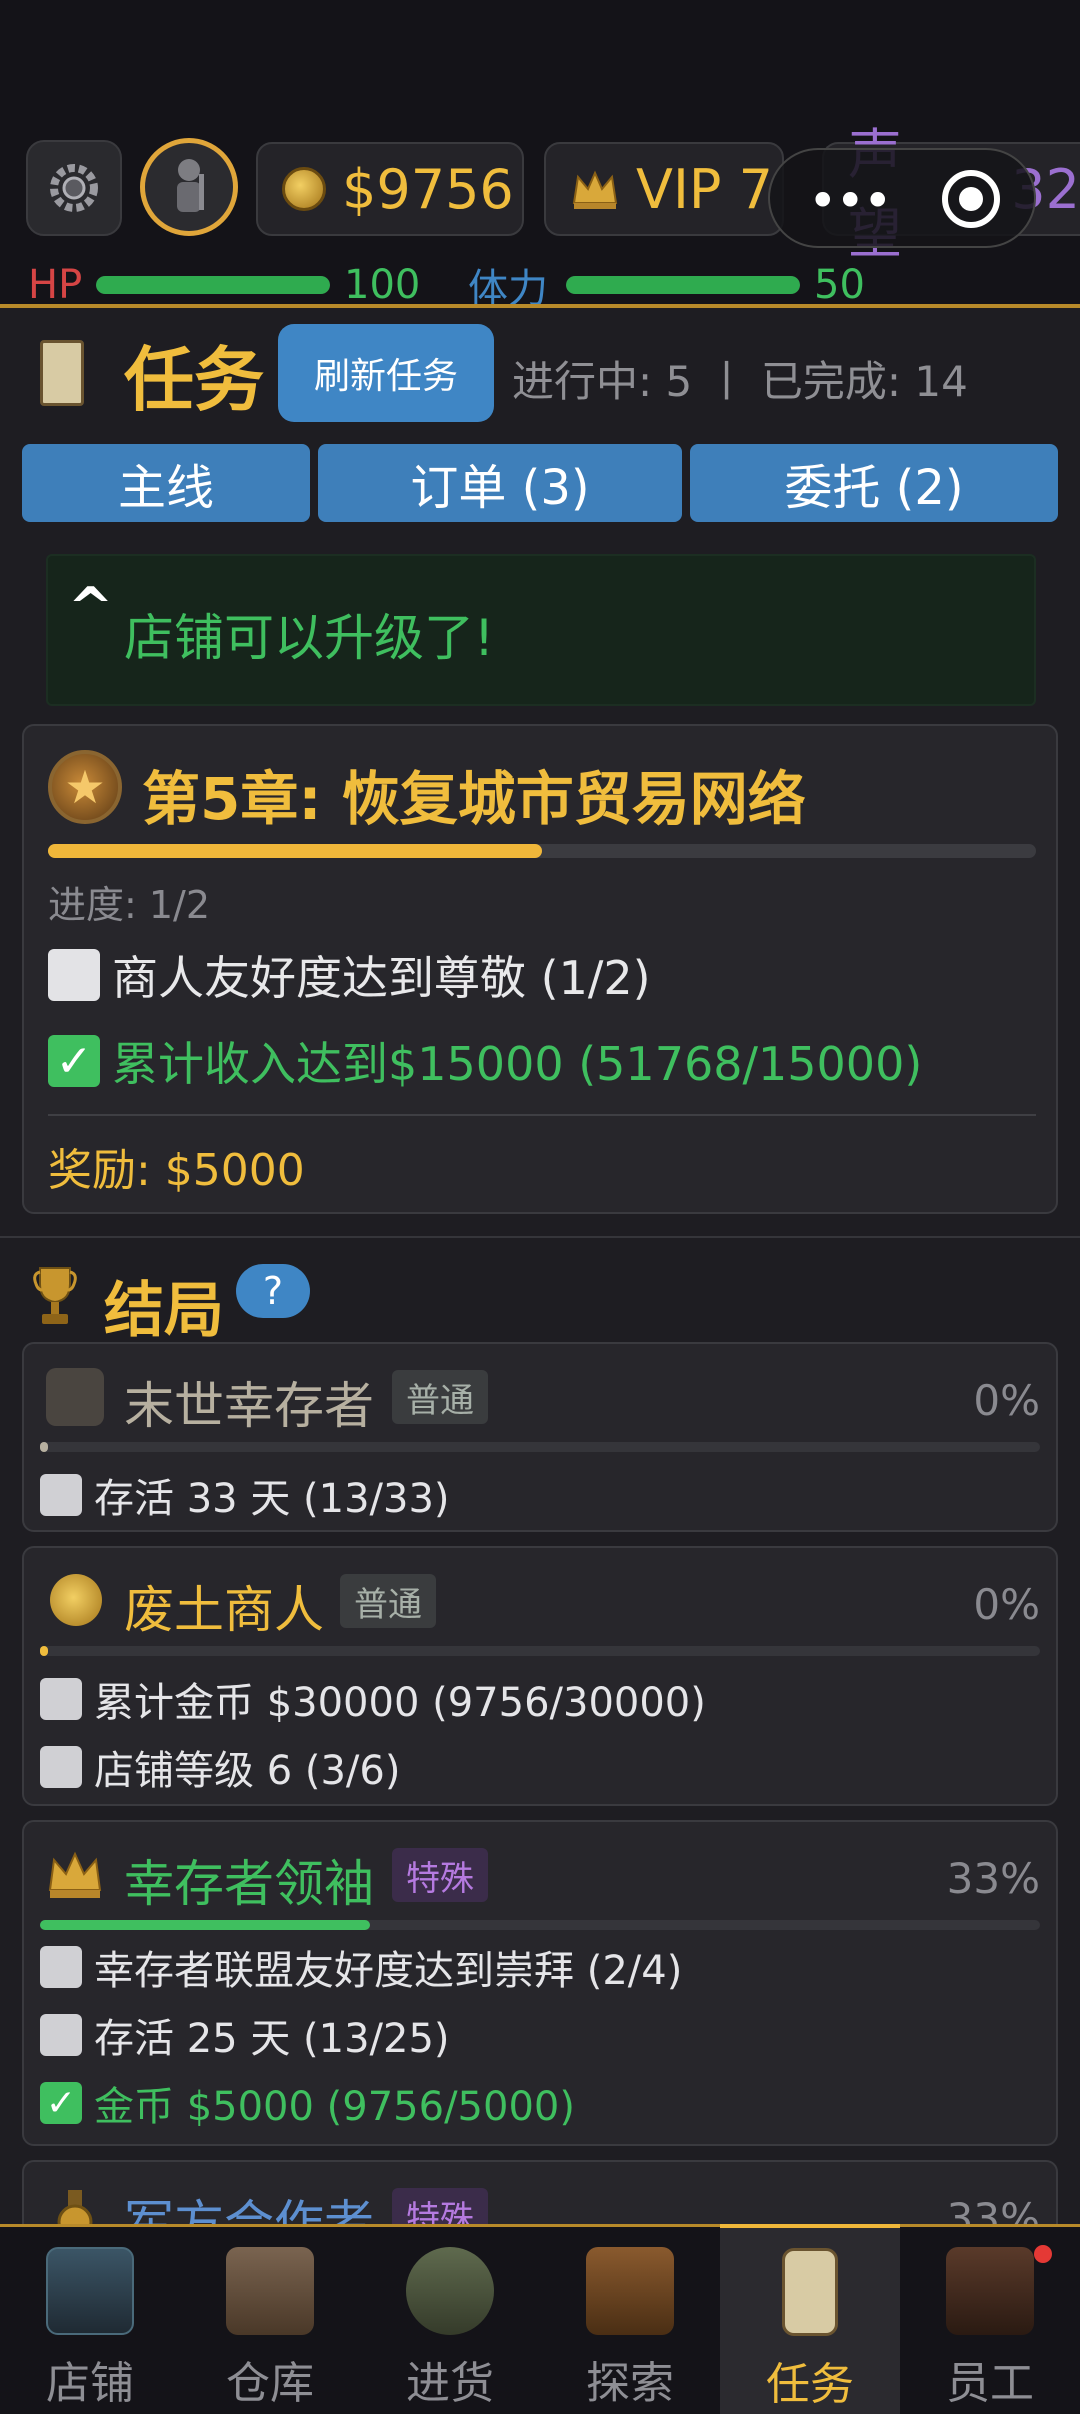 The height and width of the screenshot is (2414, 1080). Describe the element at coordinates (540, 1295) in the screenshot. I see `endings-header: 结局 ?` at that location.